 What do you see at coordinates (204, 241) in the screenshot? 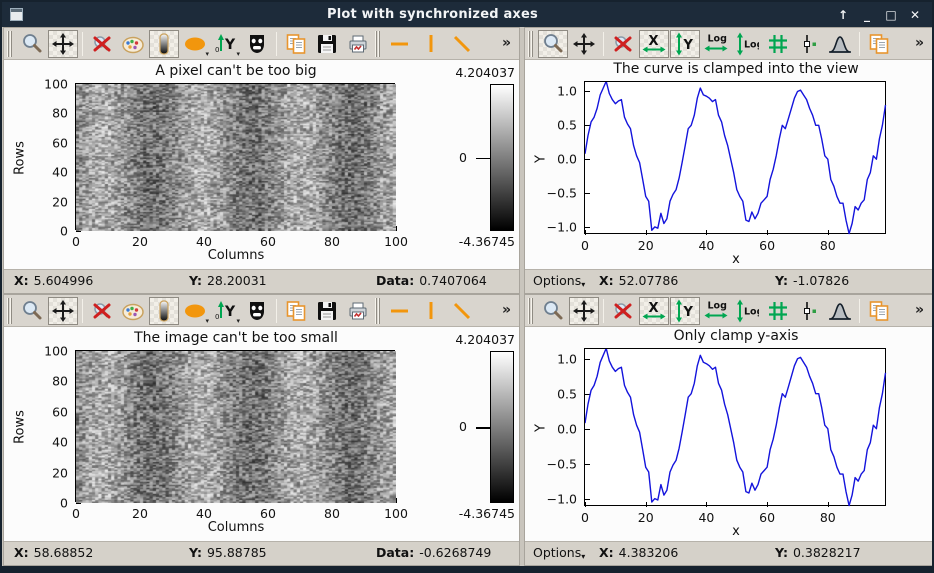
I see `tick-label: 40` at bounding box center [204, 241].